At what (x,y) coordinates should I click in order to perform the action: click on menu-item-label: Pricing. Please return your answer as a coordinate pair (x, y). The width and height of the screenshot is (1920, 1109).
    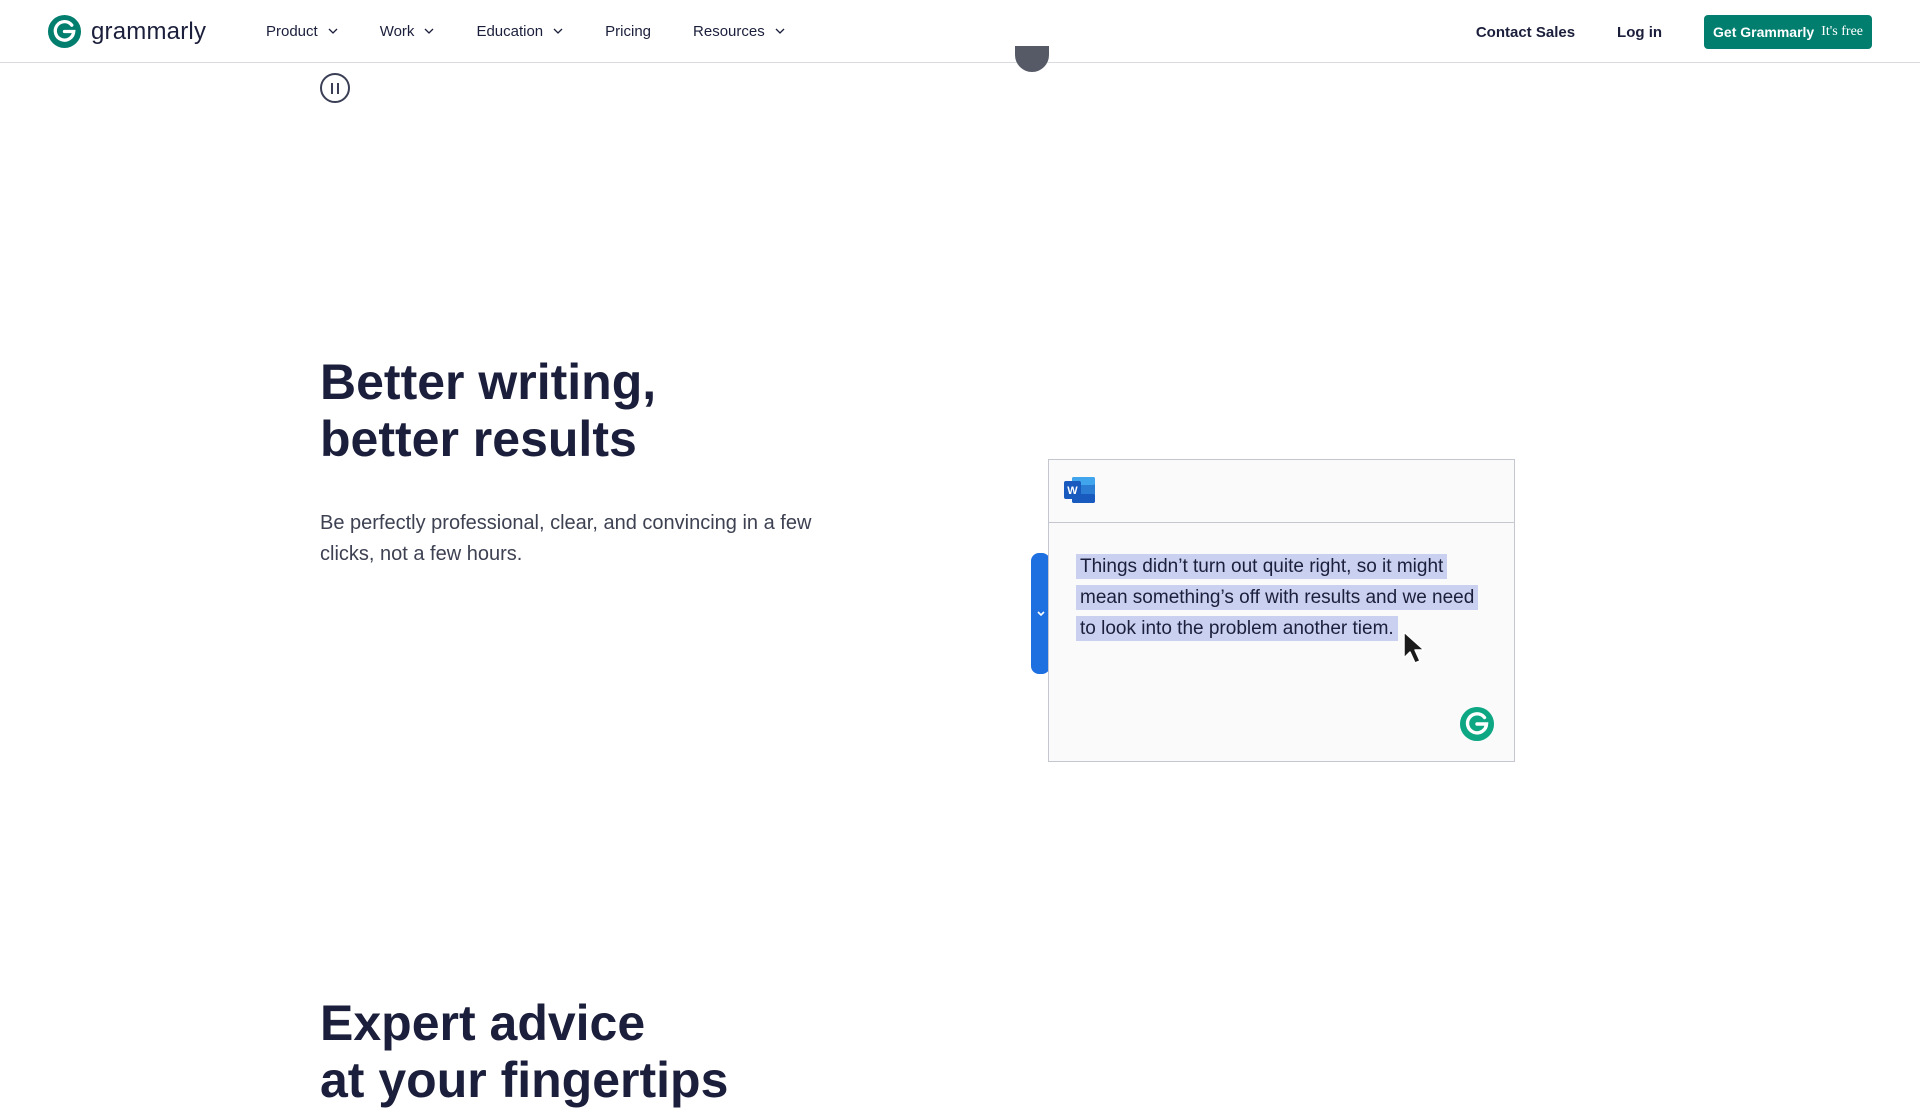
    Looking at the image, I should click on (628, 31).